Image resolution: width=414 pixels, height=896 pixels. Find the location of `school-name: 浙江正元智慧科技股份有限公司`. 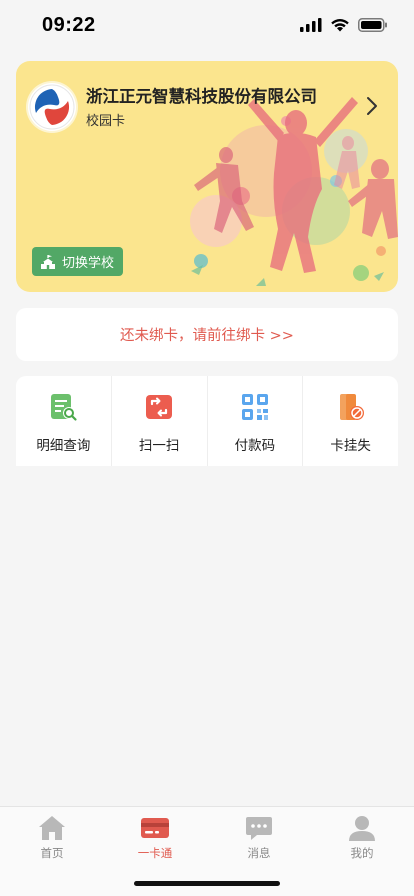

school-name: 浙江正元智慧科技股份有限公司 is located at coordinates (201, 96).